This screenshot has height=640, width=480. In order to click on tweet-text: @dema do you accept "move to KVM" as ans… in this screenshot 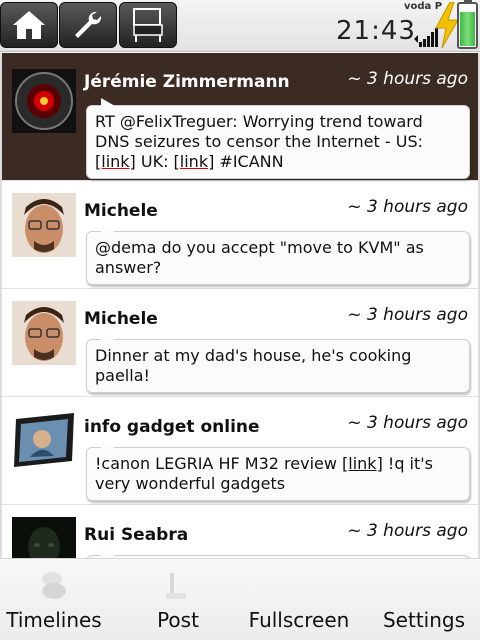, I will do `click(259, 257)`.